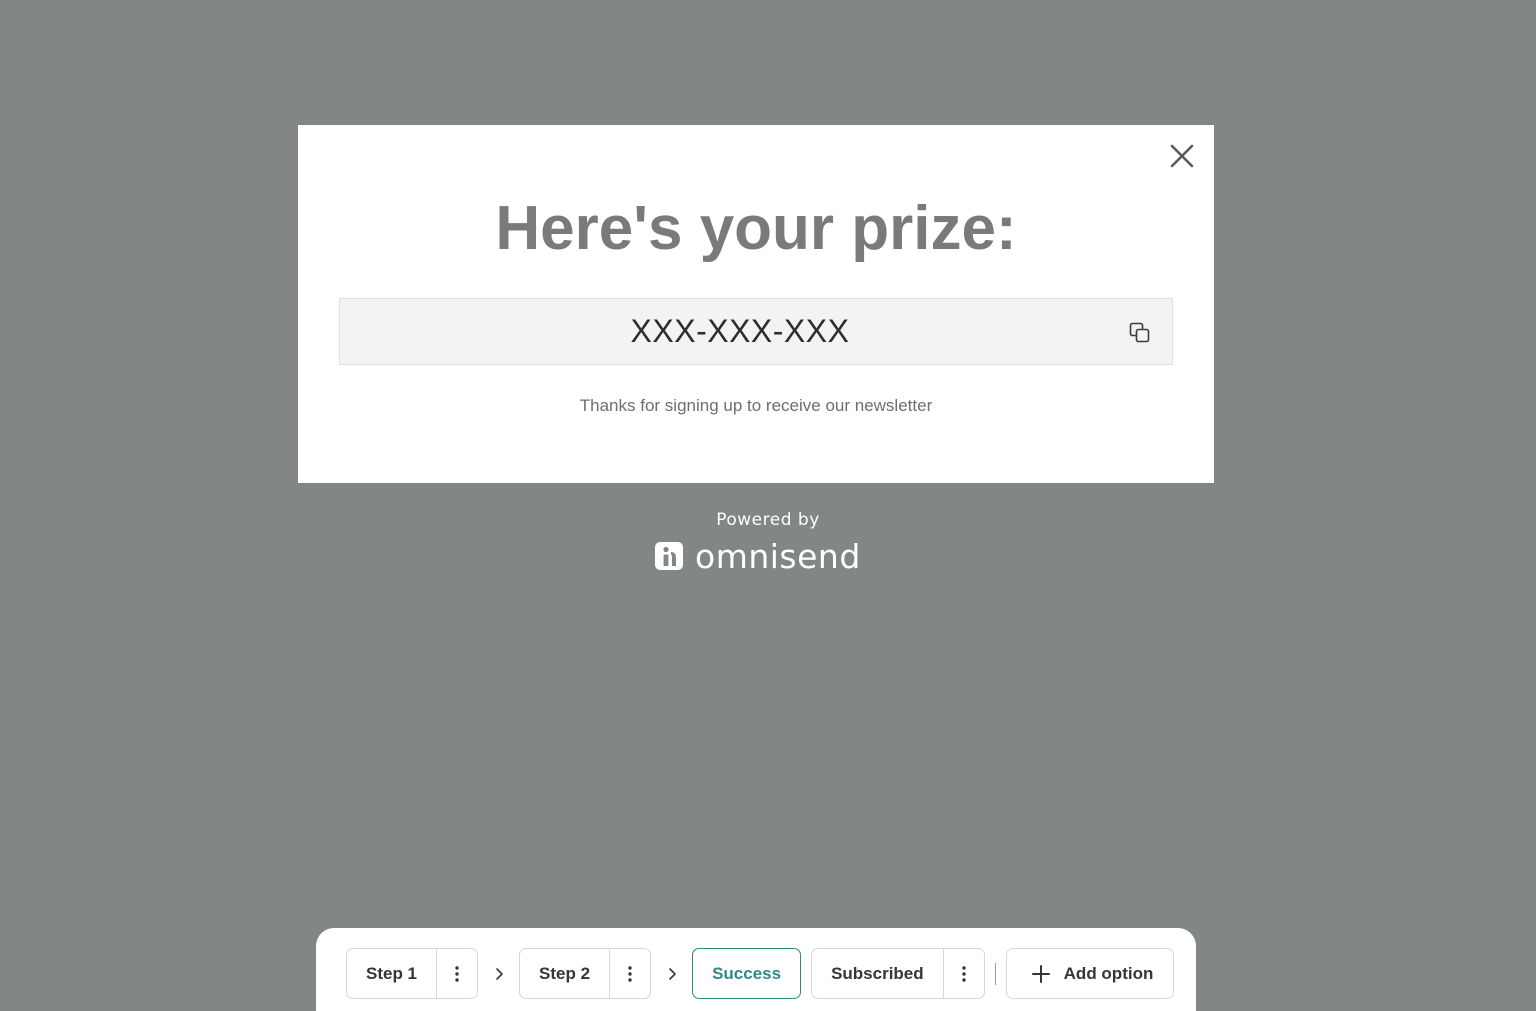 Image resolution: width=1536 pixels, height=1011 pixels. I want to click on step-1-menu-button, so click(456, 973).